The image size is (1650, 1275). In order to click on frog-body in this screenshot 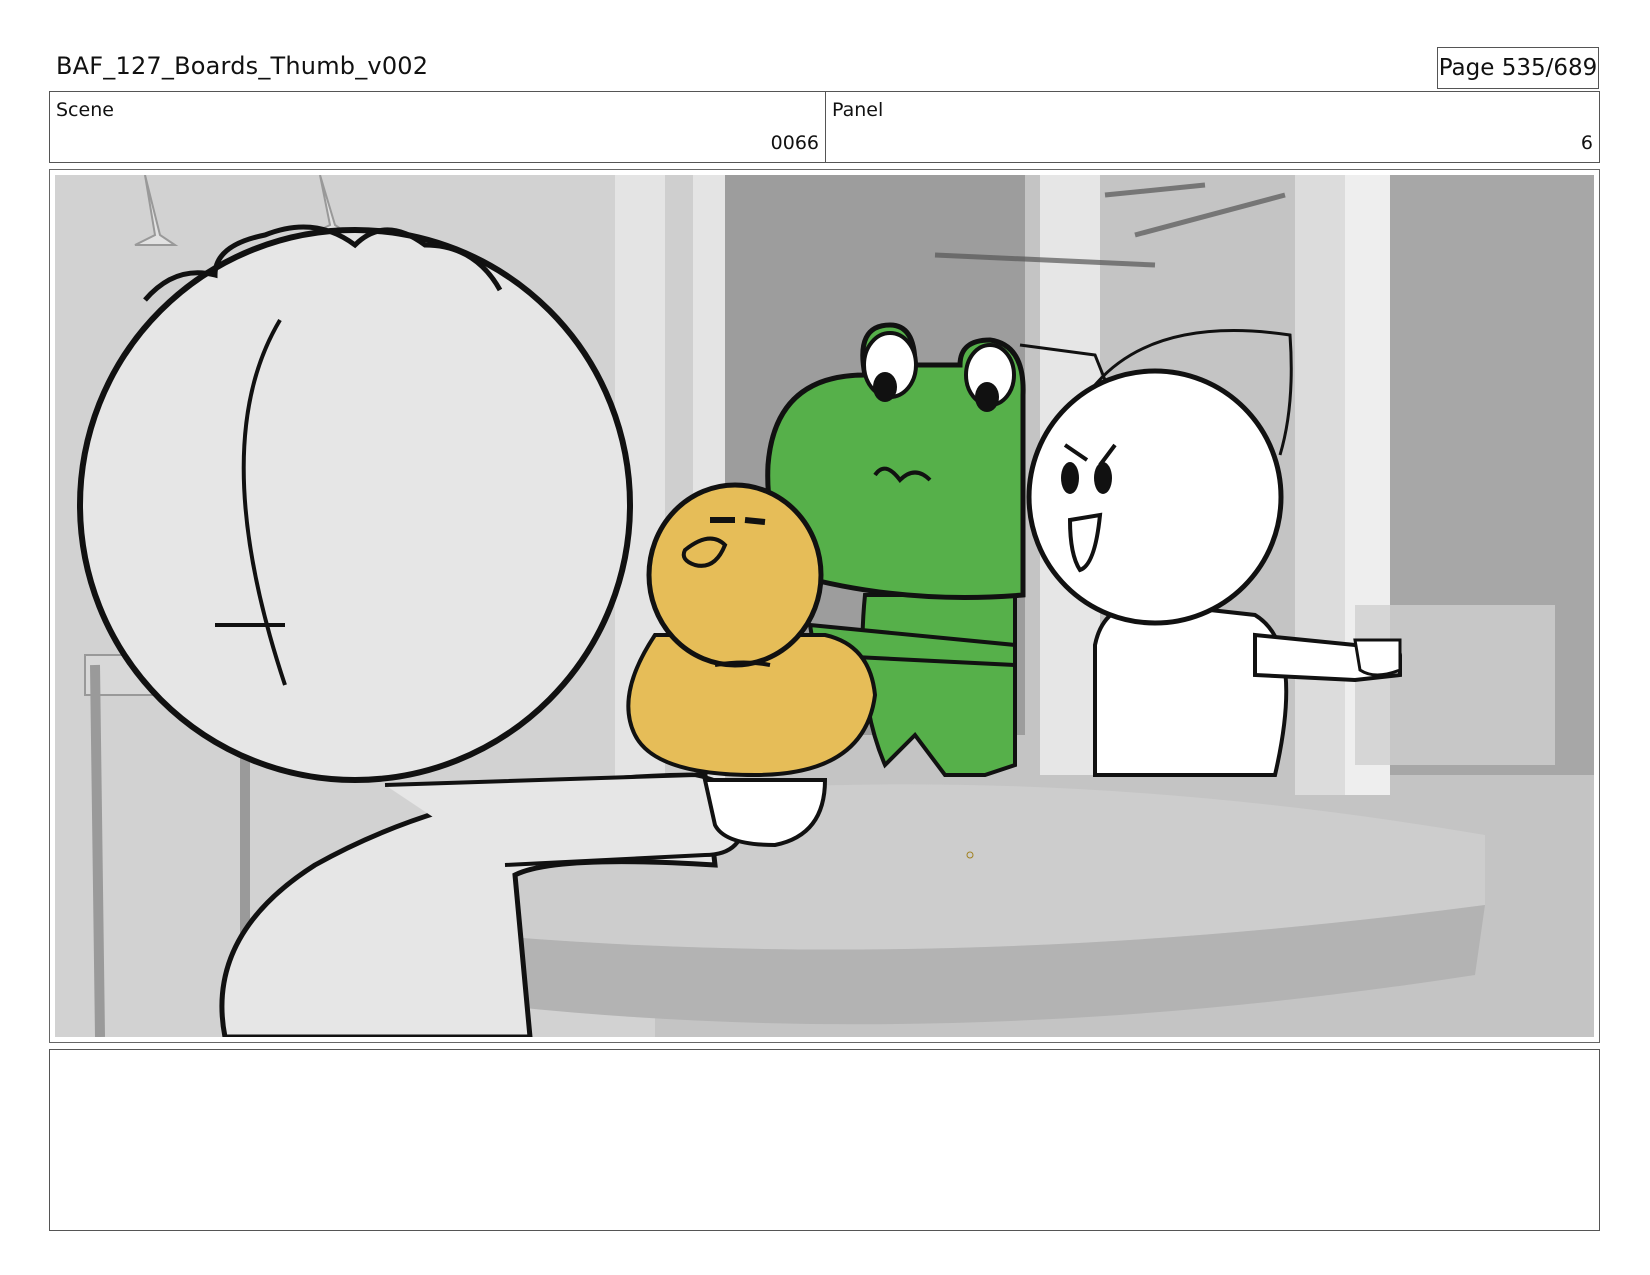, I will do `click(938, 685)`.